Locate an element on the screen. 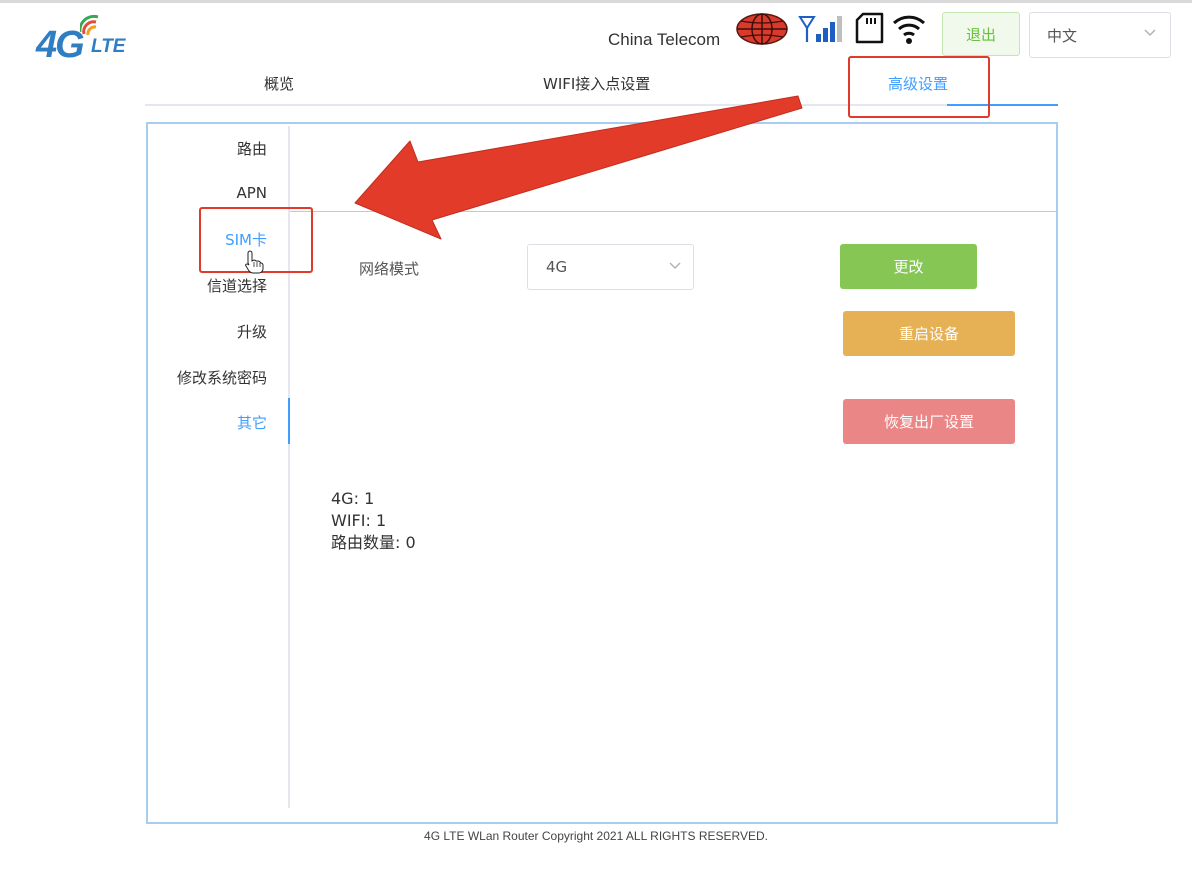 This screenshot has height=869, width=1192. network-mode-select: 4G is located at coordinates (610, 267).